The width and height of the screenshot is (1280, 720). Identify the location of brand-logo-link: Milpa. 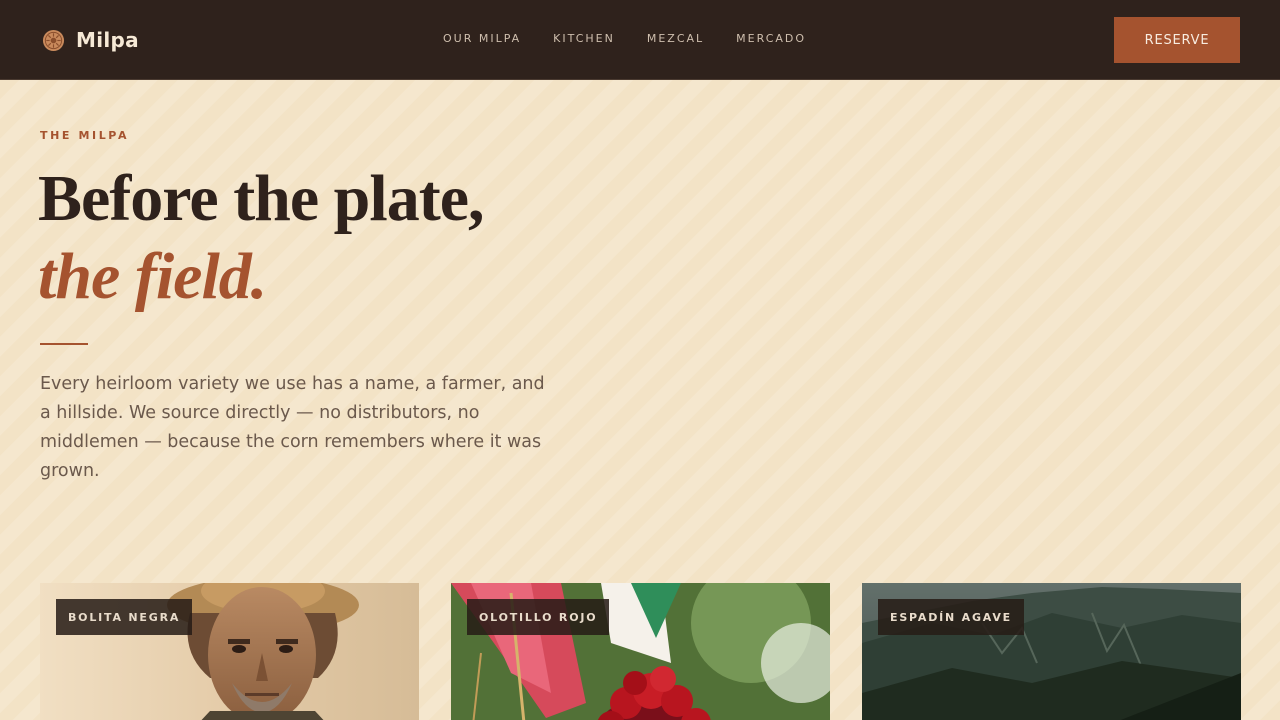
(90, 40).